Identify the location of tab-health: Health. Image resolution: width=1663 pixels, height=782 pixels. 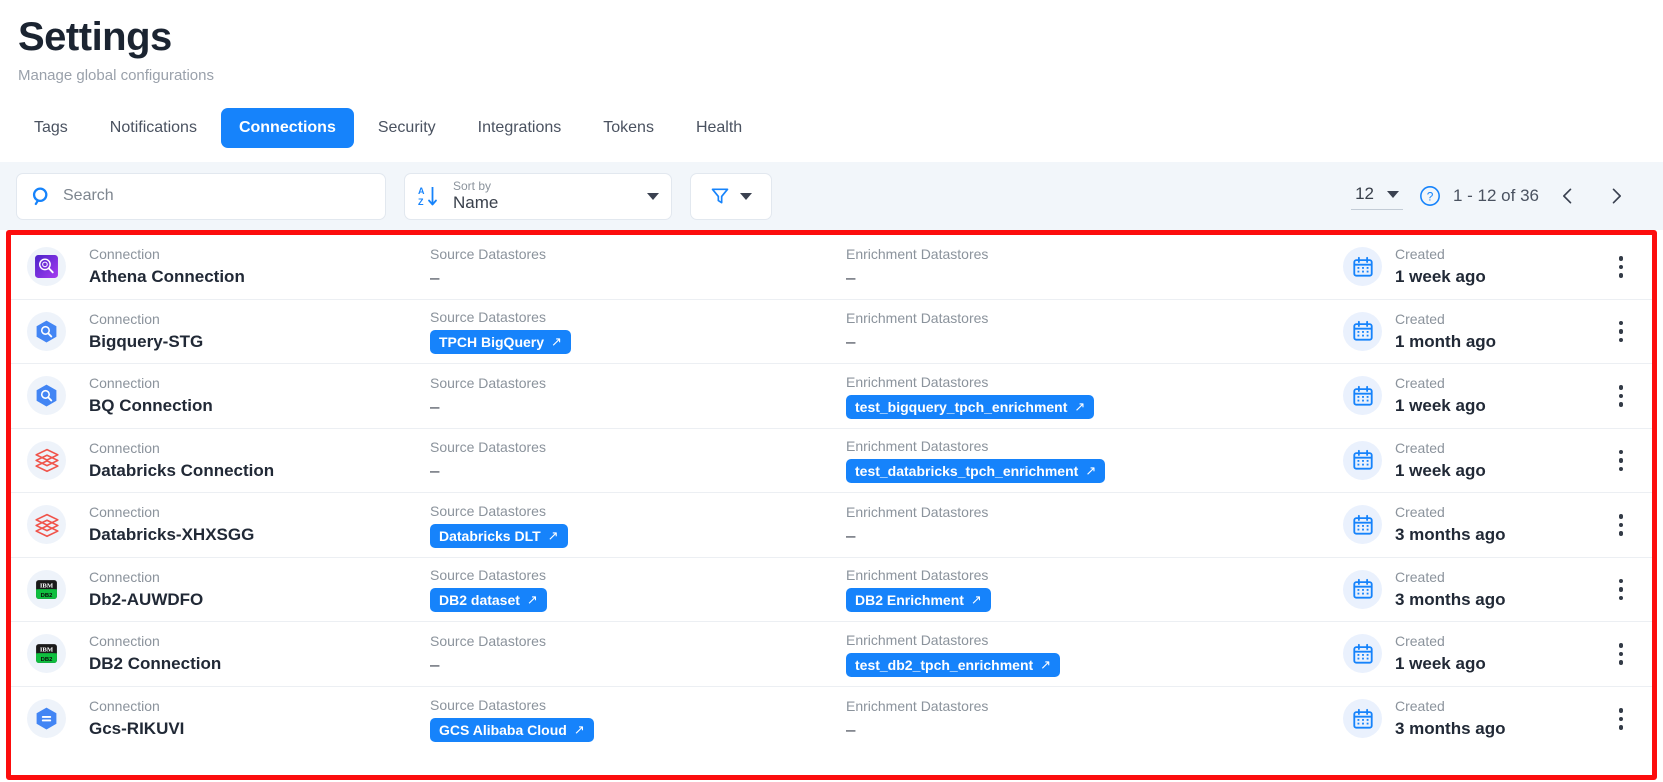
(719, 128).